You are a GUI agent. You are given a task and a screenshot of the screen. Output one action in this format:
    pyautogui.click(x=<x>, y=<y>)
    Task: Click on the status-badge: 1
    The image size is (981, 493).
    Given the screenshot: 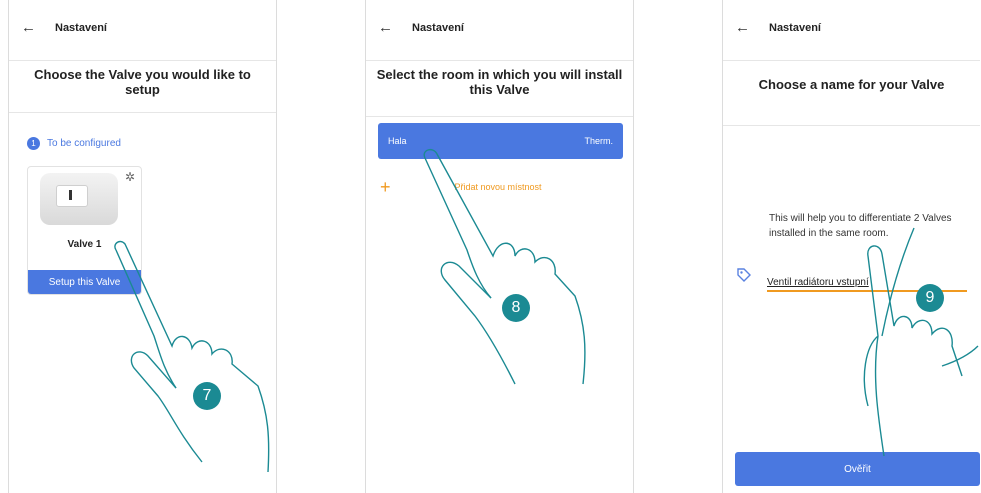 What is the action you would take?
    pyautogui.click(x=33, y=143)
    